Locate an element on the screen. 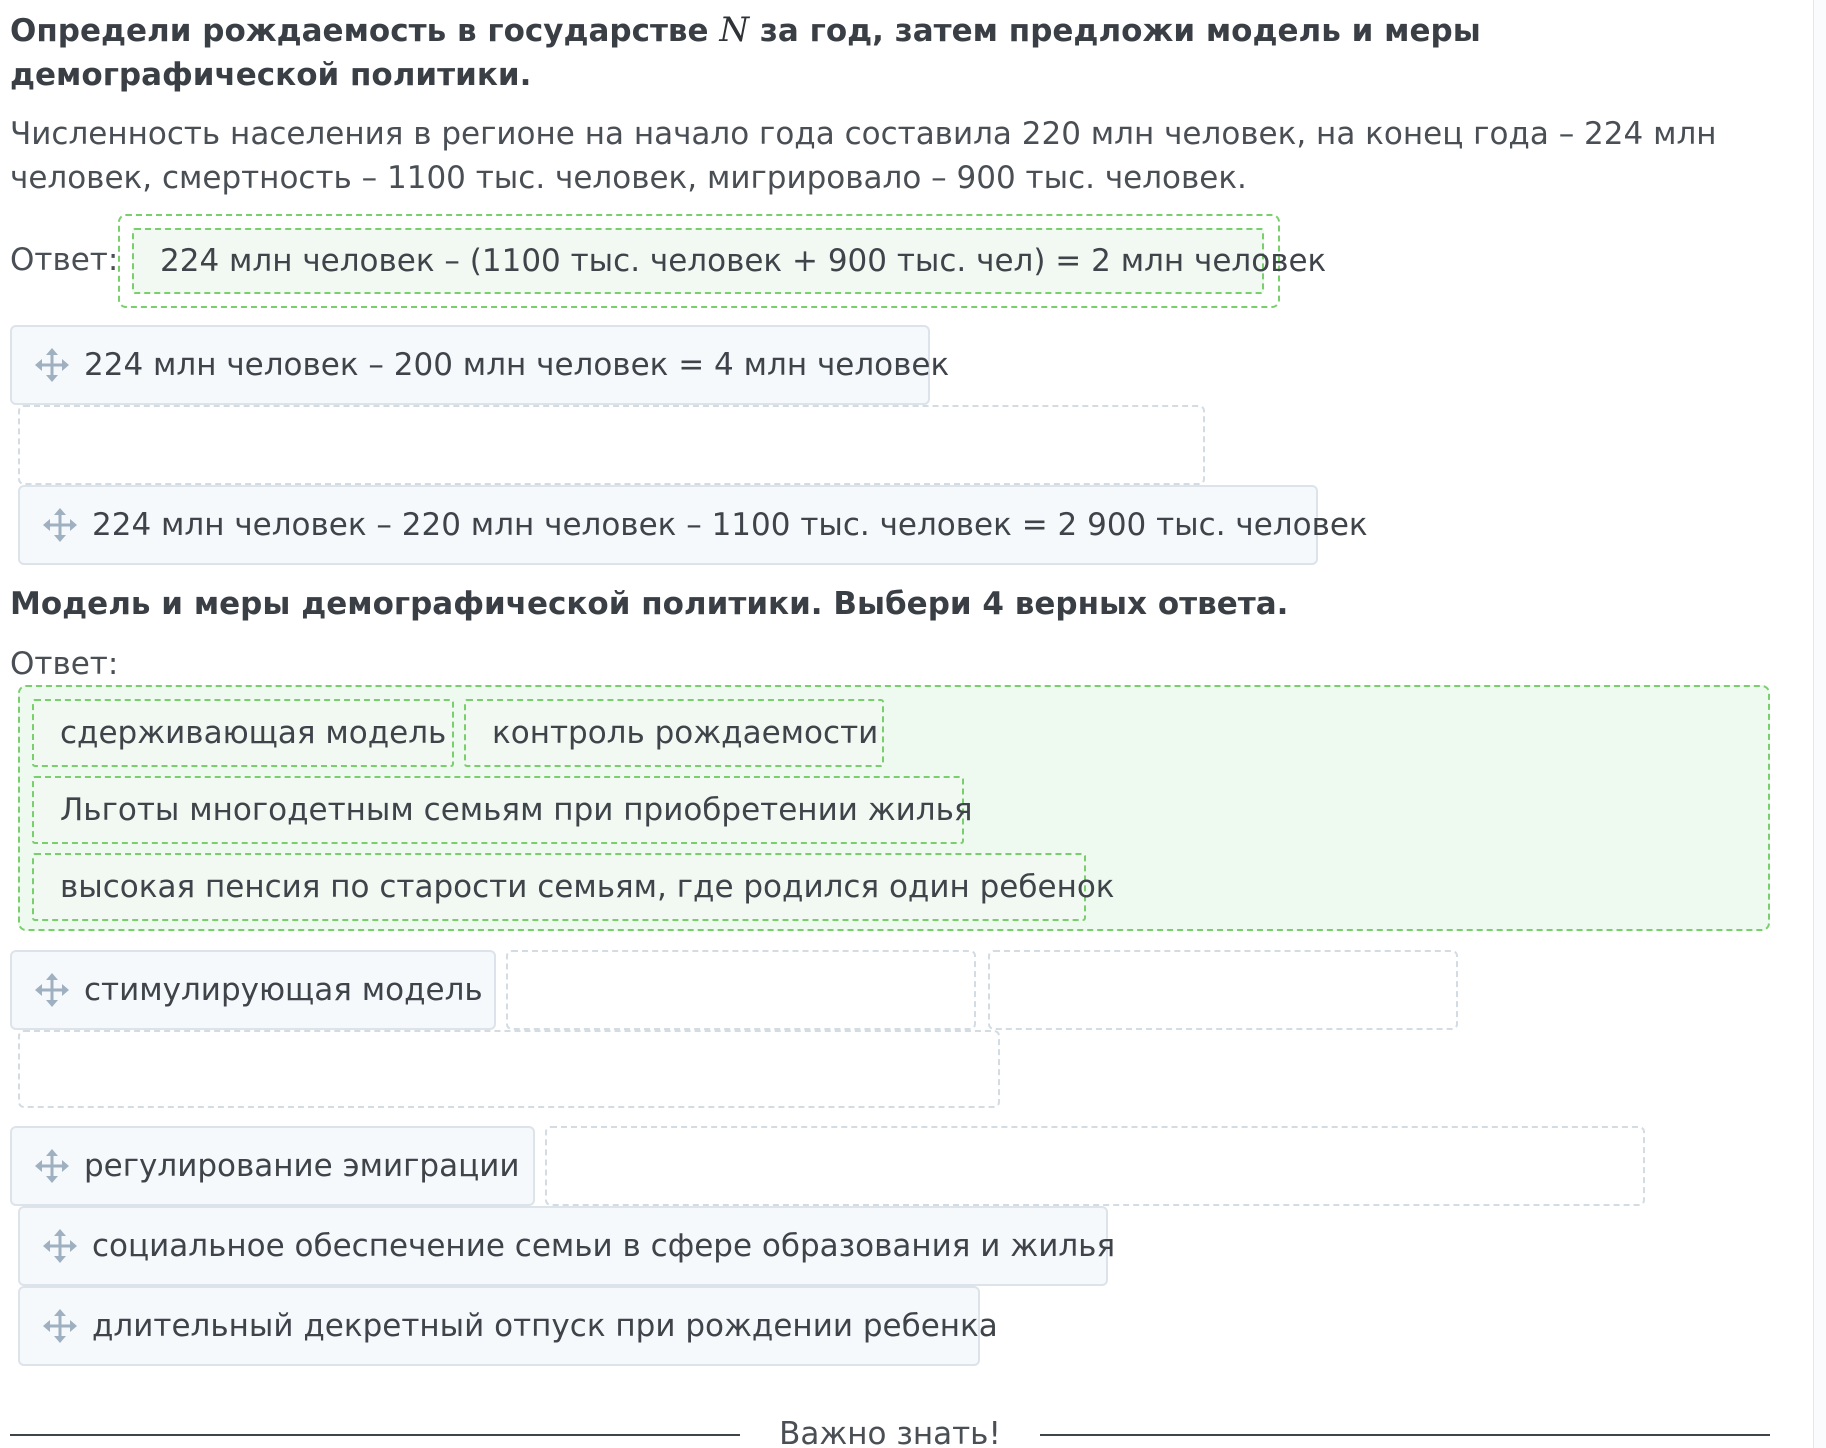  option-label: стимулирующая модель is located at coordinates (283, 990).